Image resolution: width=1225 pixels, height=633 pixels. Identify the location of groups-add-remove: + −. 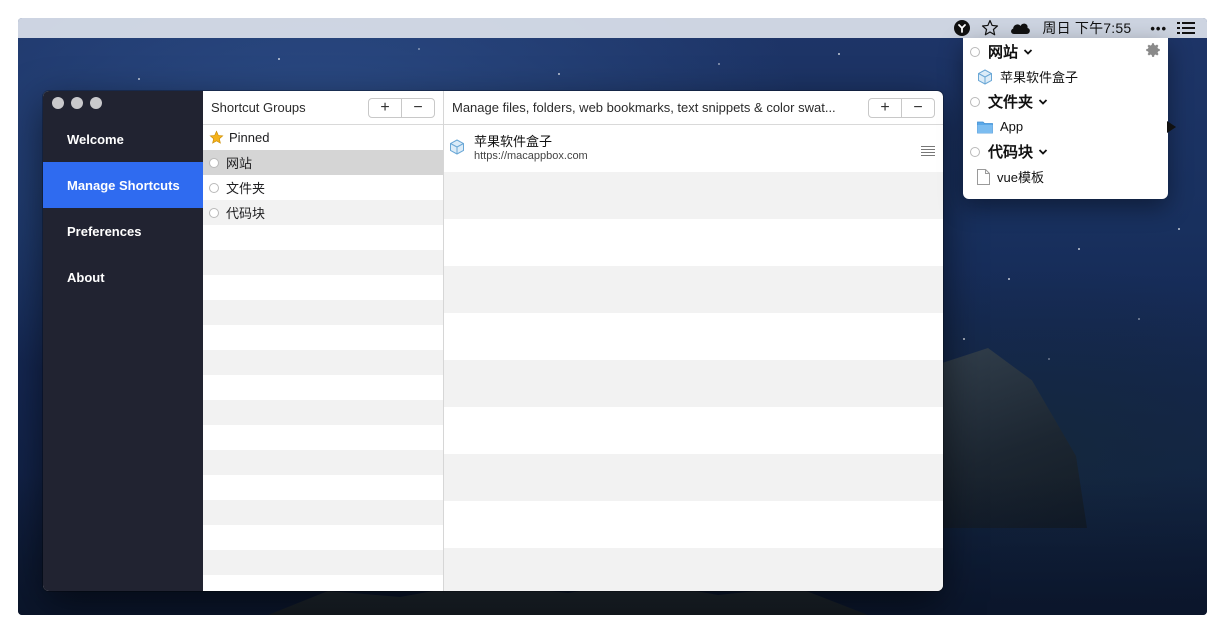
(401, 107).